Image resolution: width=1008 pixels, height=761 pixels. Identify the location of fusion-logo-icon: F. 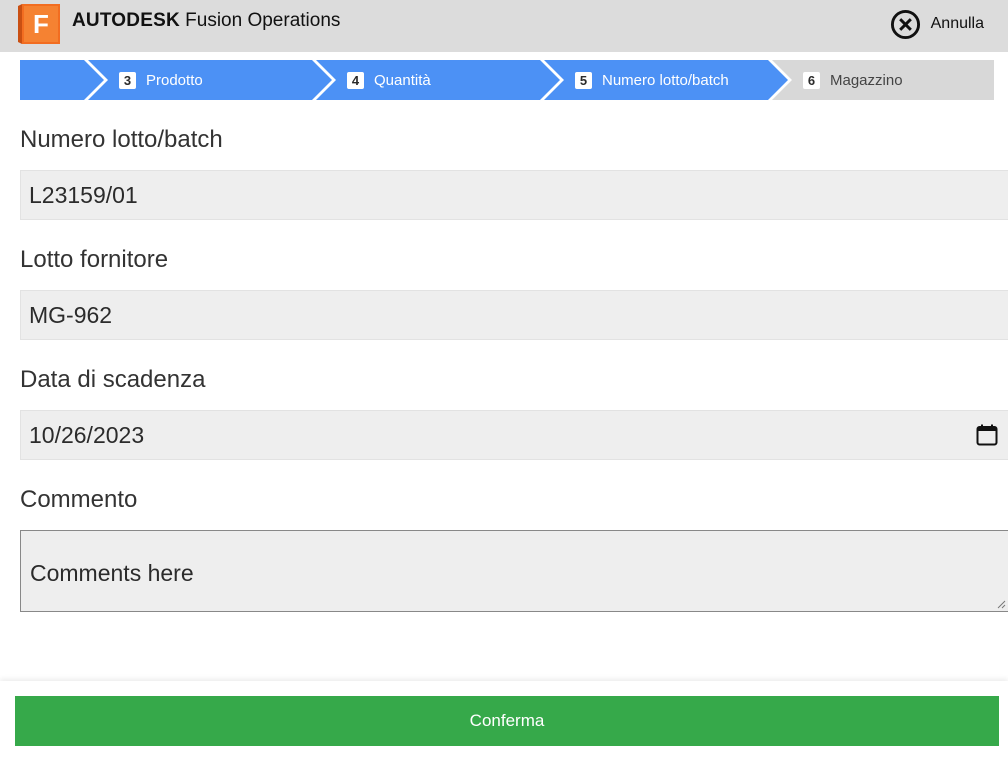
(40, 24).